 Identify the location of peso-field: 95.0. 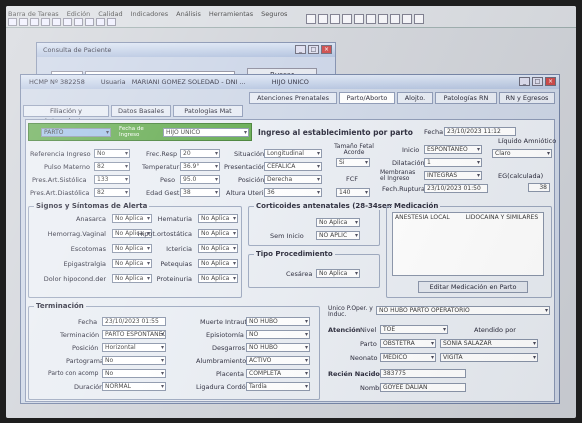
(200, 179).